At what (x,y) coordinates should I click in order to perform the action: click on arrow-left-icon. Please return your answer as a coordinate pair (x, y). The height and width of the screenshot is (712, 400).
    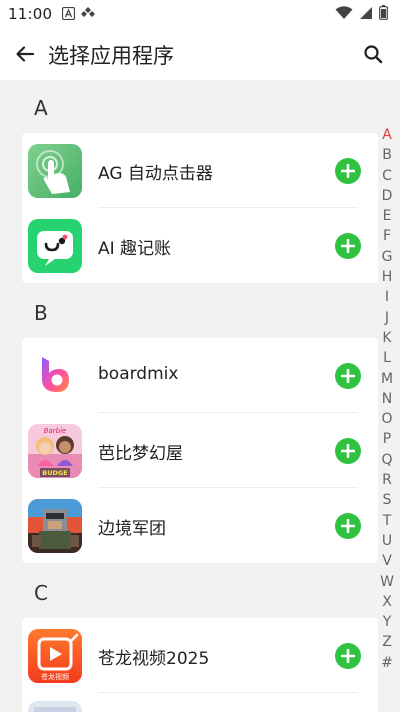
    Looking at the image, I should click on (25, 54).